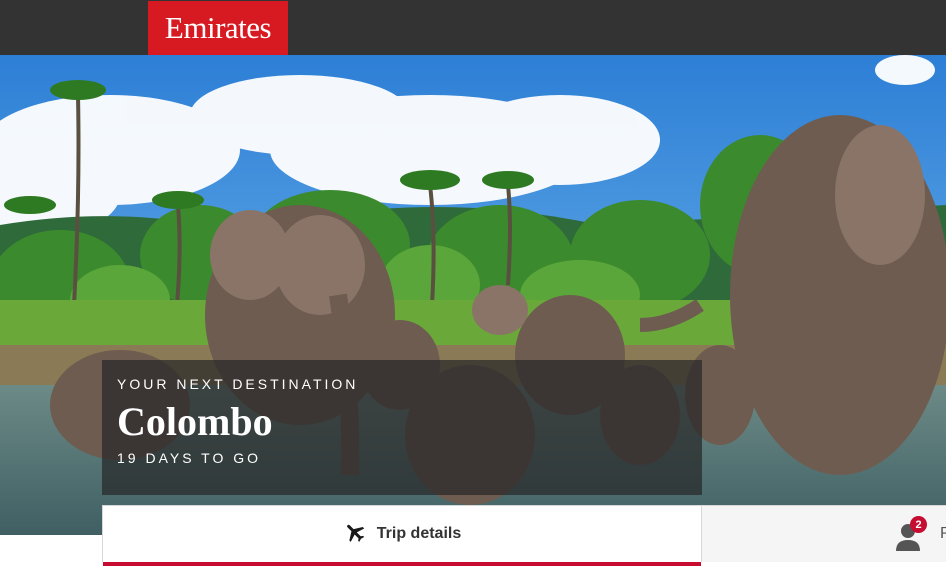 This screenshot has width=946, height=567. I want to click on destination-city: Colombo, so click(195, 421).